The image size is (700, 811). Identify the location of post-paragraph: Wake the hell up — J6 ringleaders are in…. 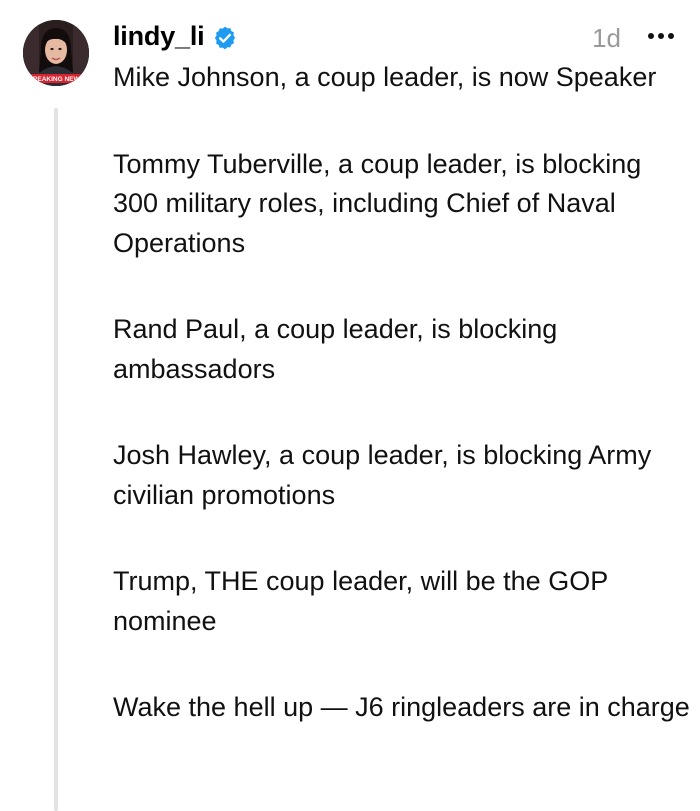
(401, 707).